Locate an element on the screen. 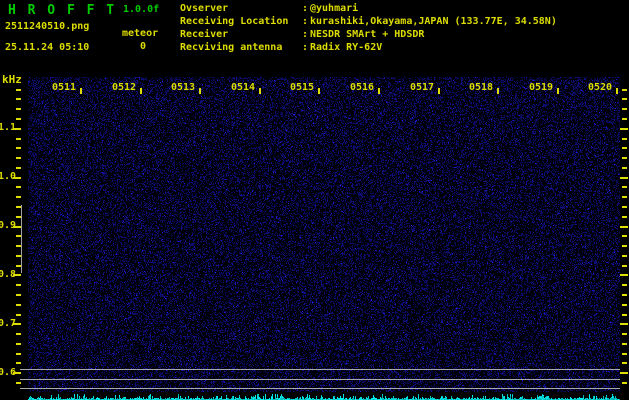 This screenshot has width=629, height=400. y-tick-label: 0.8 is located at coordinates (8, 274).